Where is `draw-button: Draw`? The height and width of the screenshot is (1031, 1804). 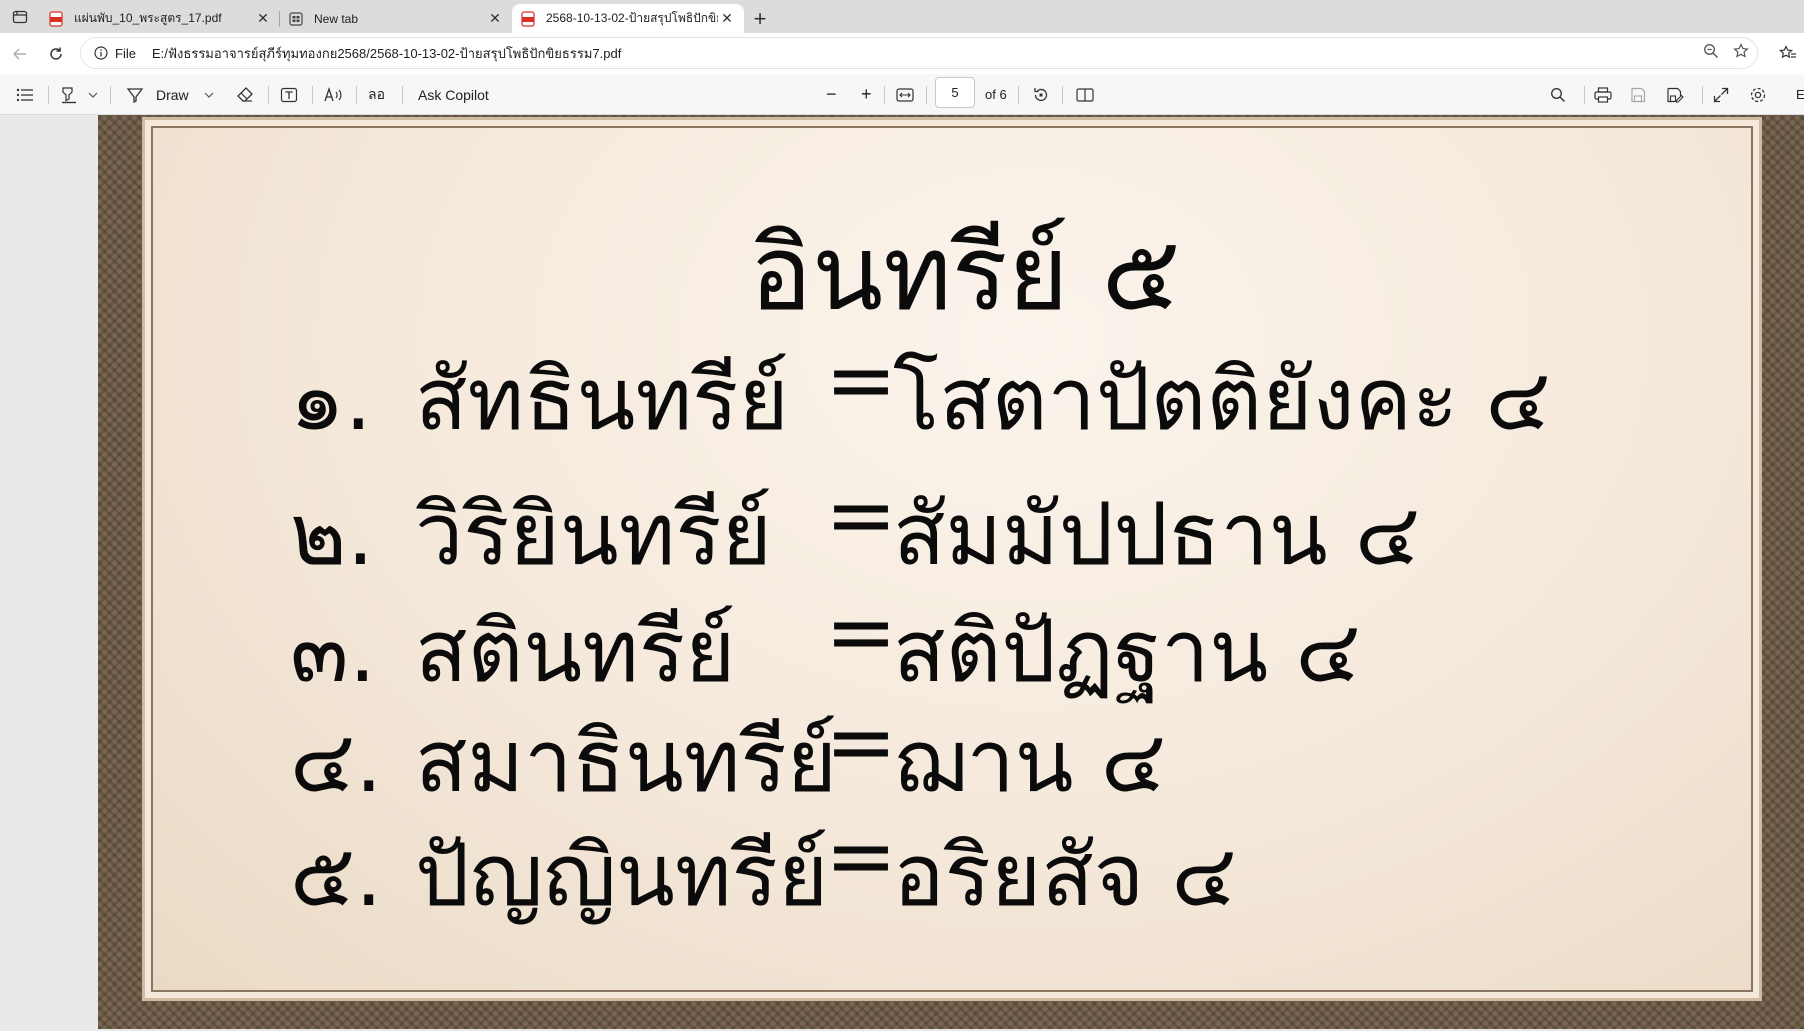 draw-button: Draw is located at coordinates (157, 94).